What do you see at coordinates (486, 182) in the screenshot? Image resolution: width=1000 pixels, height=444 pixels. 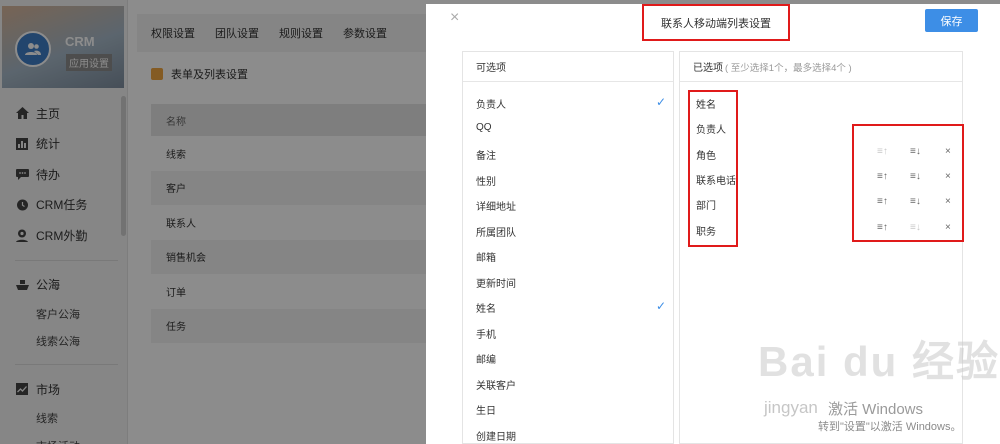 I see `available-option-label: 性别` at bounding box center [486, 182].